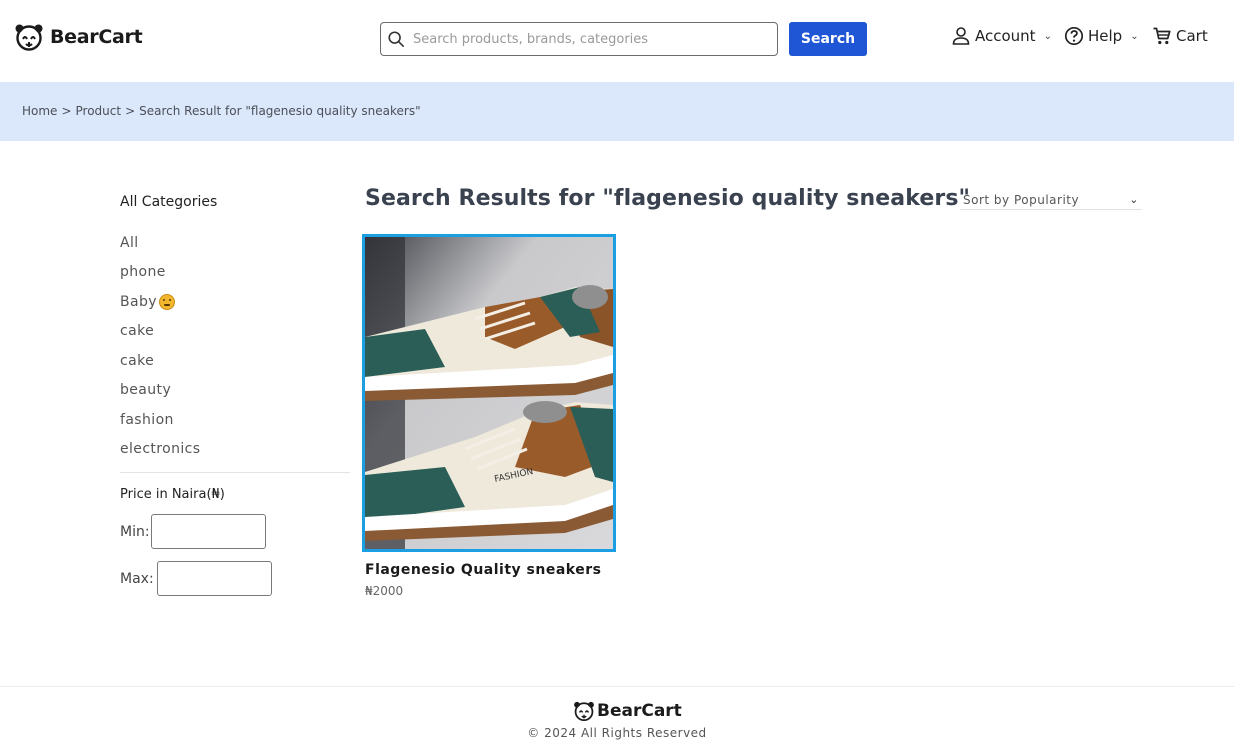  What do you see at coordinates (169, 202) in the screenshot?
I see `categories-title: All Categories` at bounding box center [169, 202].